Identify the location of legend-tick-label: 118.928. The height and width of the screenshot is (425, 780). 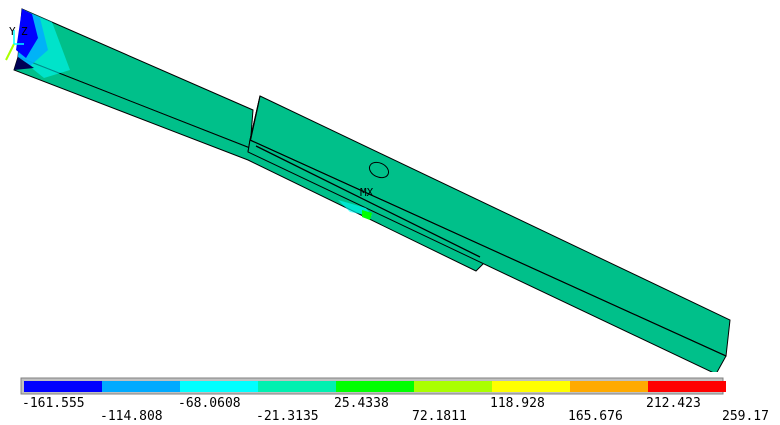
(517, 403).